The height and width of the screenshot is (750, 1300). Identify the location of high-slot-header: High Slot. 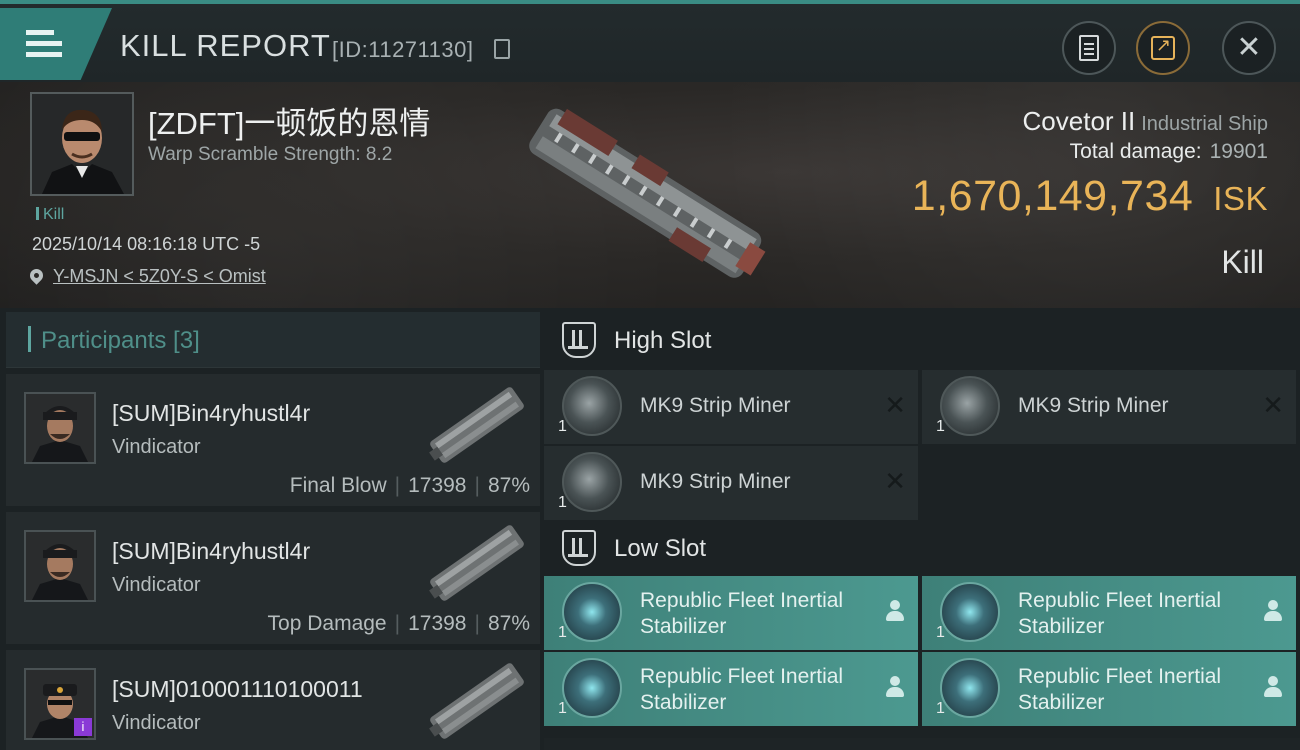
(922, 340).